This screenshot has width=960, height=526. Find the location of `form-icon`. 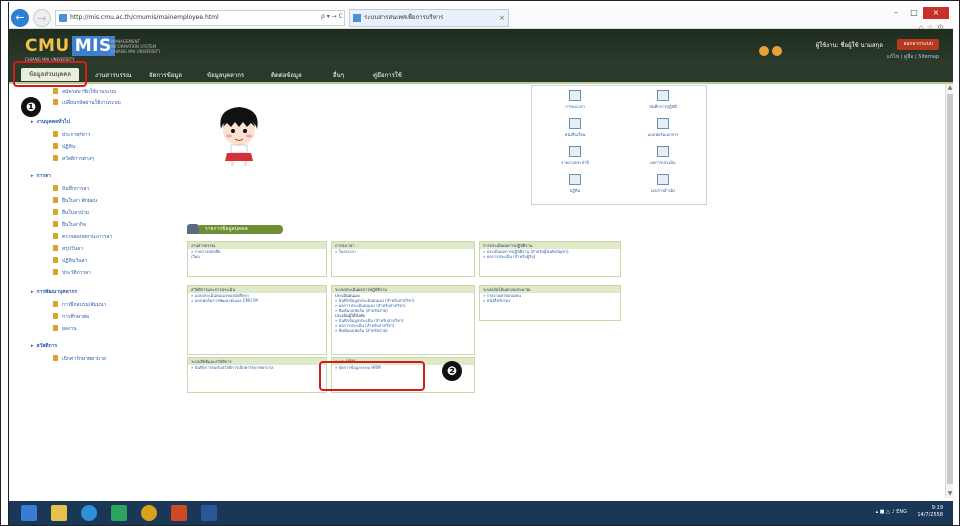

form-icon is located at coordinates (55, 224).